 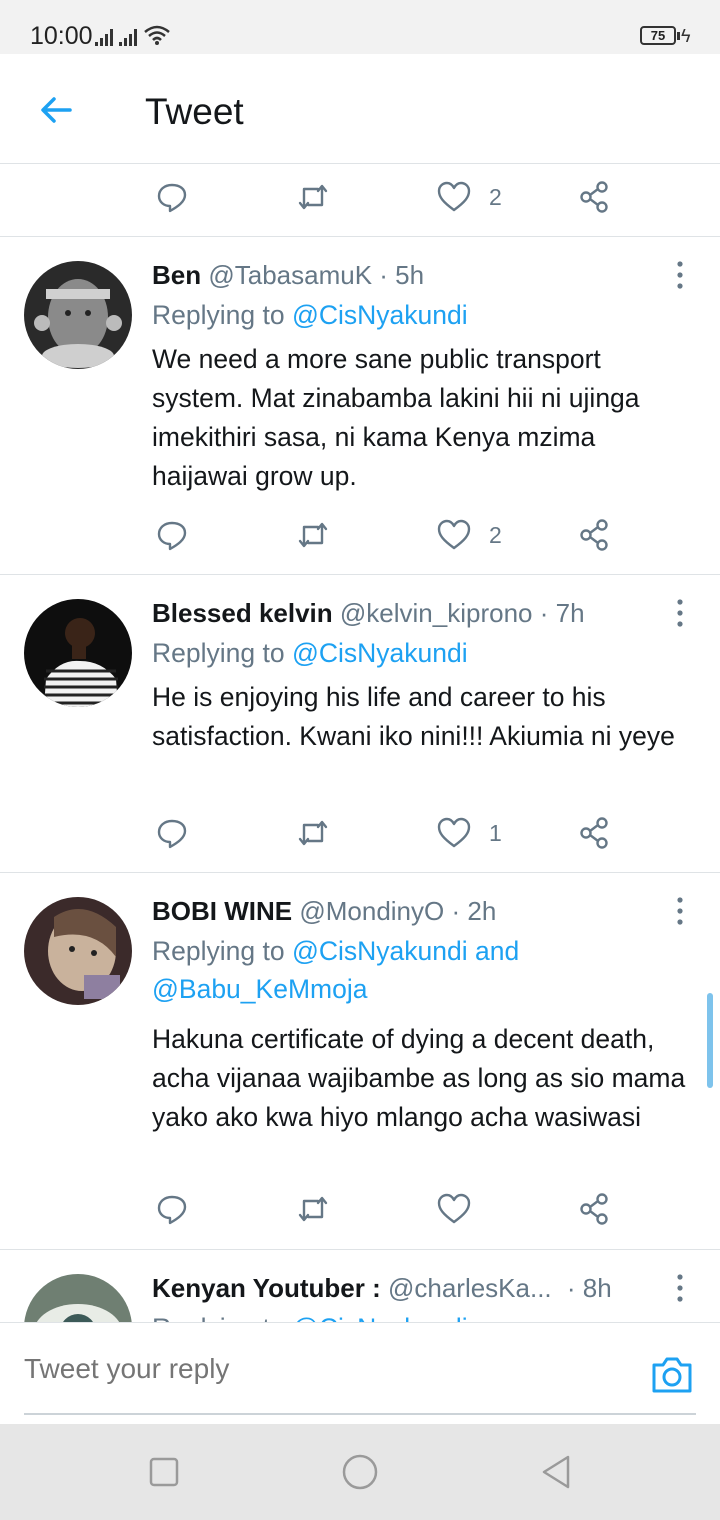 I want to click on wifi-icon, so click(x=157, y=35).